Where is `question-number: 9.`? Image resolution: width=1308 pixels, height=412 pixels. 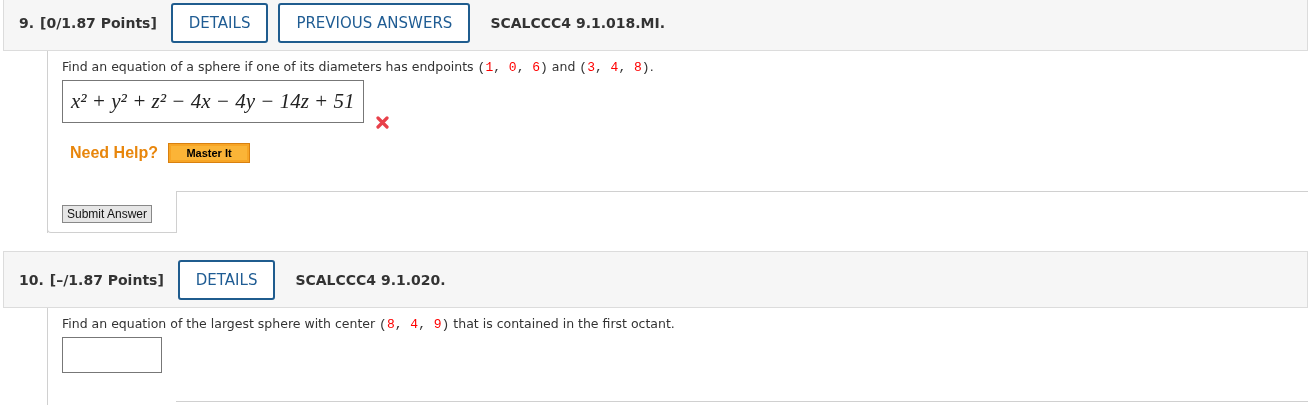 question-number: 9. is located at coordinates (27, 22).